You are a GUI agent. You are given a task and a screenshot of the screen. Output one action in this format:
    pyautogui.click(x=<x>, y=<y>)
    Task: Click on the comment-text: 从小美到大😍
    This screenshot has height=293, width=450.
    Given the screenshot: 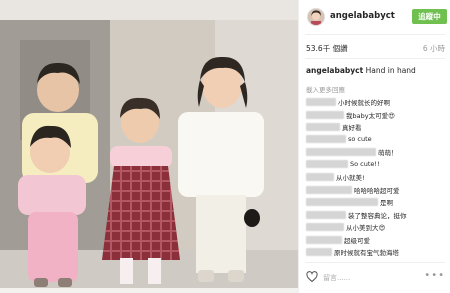 What is the action you would take?
    pyautogui.click(x=366, y=228)
    